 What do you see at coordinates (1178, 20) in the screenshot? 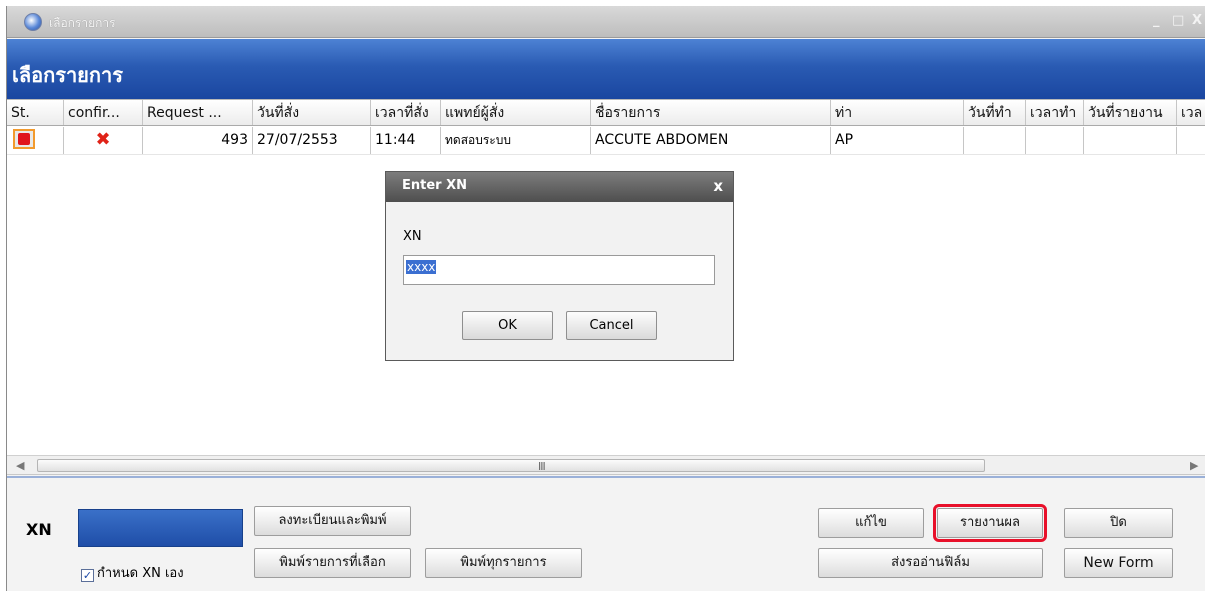
I see `maximize-button: □` at bounding box center [1178, 20].